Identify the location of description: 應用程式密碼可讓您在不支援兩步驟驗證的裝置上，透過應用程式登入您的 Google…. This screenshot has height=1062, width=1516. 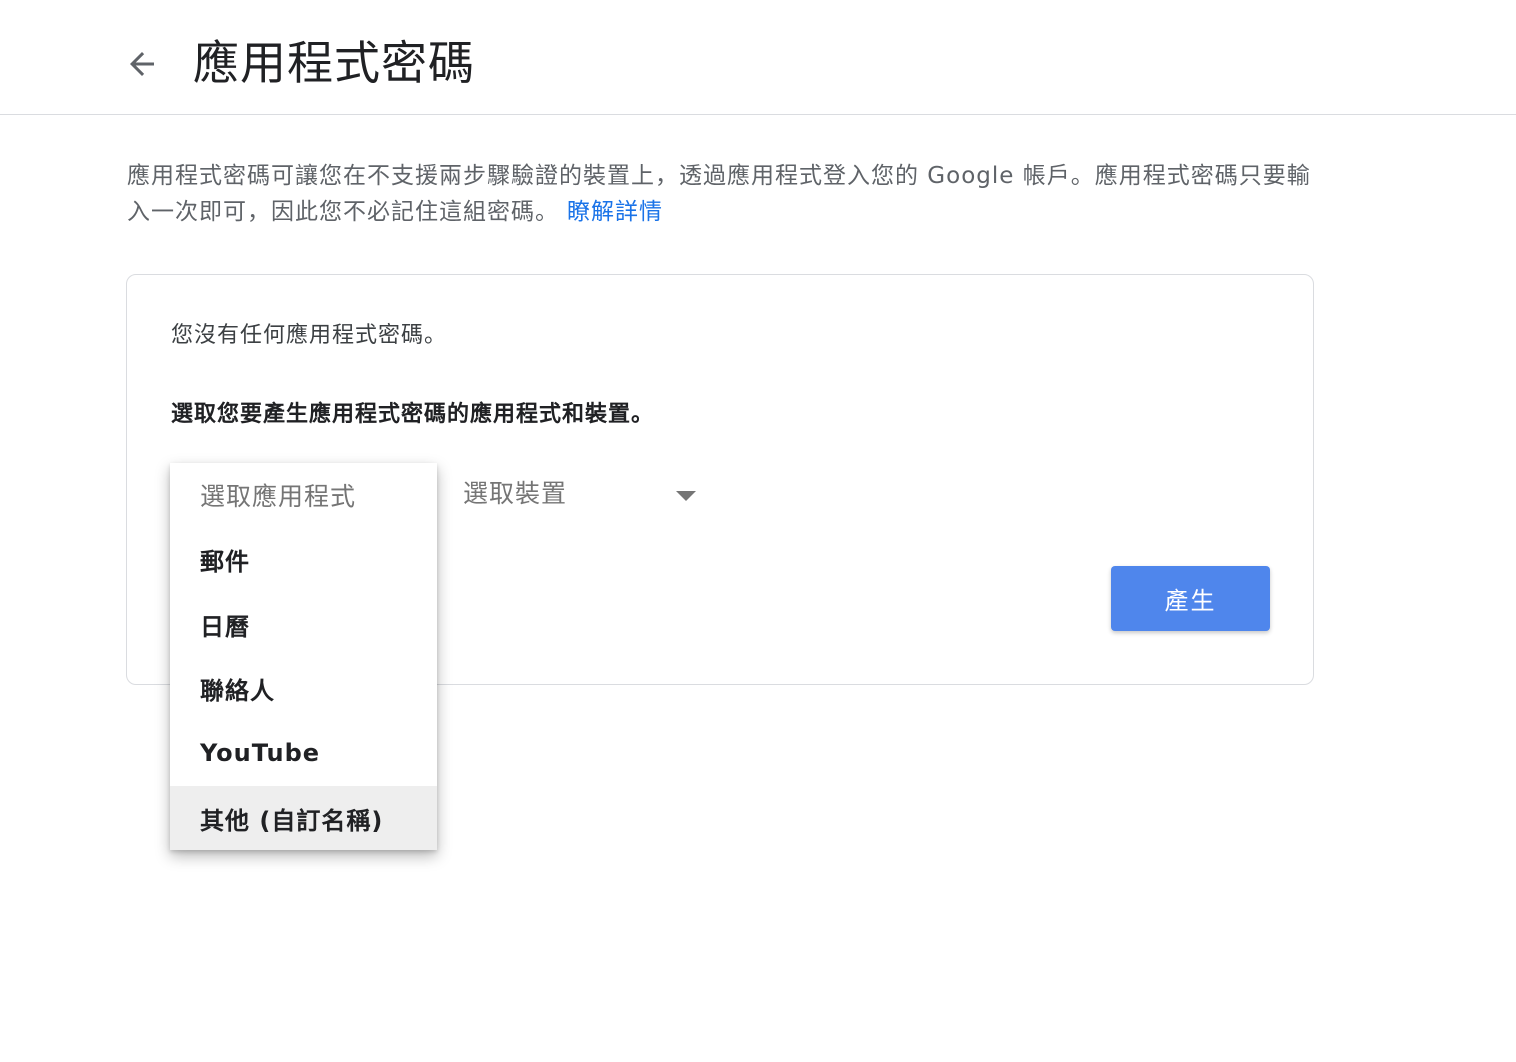
(719, 194).